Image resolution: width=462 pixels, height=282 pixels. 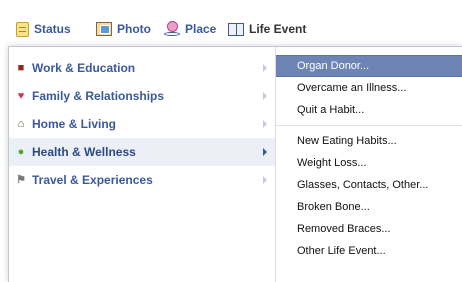 What do you see at coordinates (21, 180) in the screenshot?
I see `flag-icon: ⚑` at bounding box center [21, 180].